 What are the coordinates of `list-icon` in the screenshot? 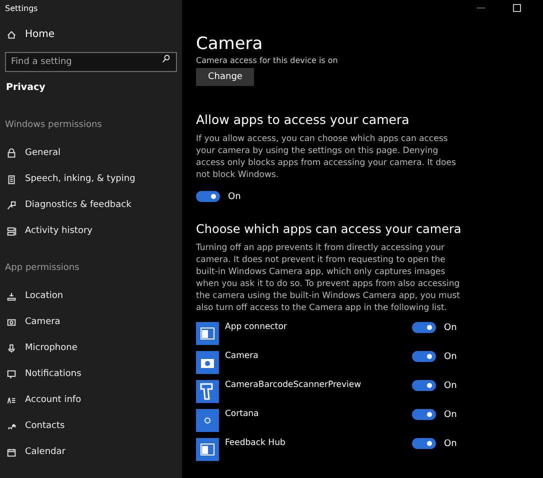 It's located at (11, 231).